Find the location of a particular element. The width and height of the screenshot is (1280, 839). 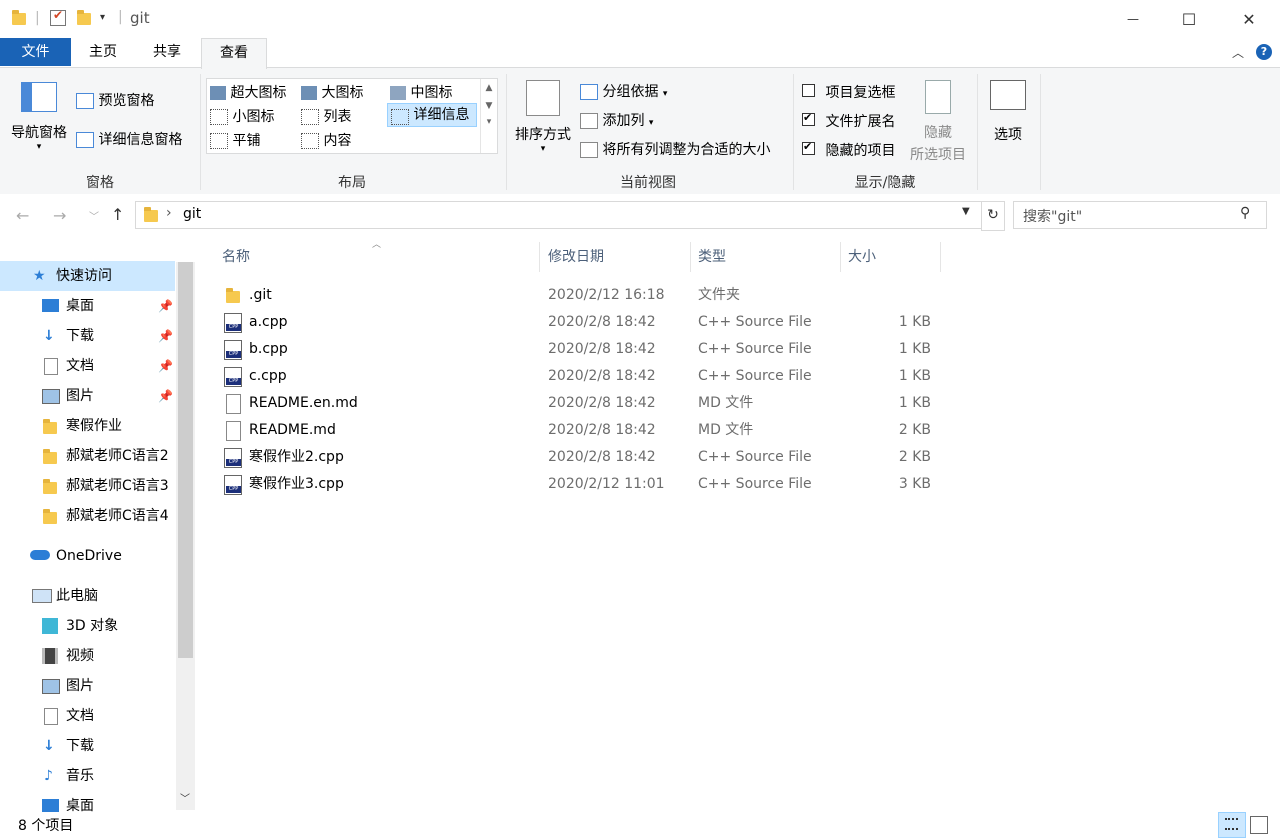

file-row: README.en.md 2020/2/8 18:42 MD 文件 1 KB is located at coordinates (583, 403).